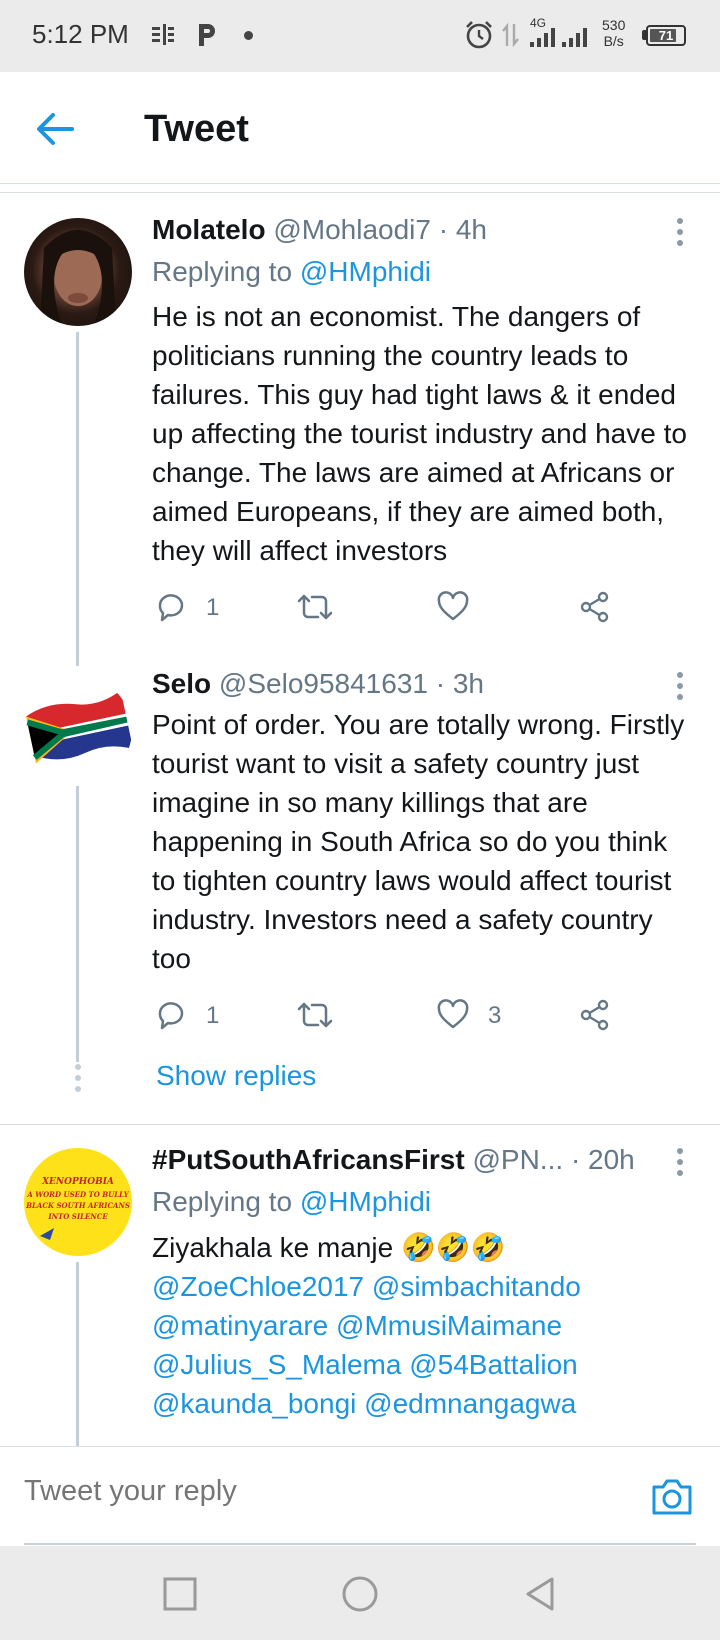 The width and height of the screenshot is (720, 1640). What do you see at coordinates (479, 35) in the screenshot?
I see `alarm-icon` at bounding box center [479, 35].